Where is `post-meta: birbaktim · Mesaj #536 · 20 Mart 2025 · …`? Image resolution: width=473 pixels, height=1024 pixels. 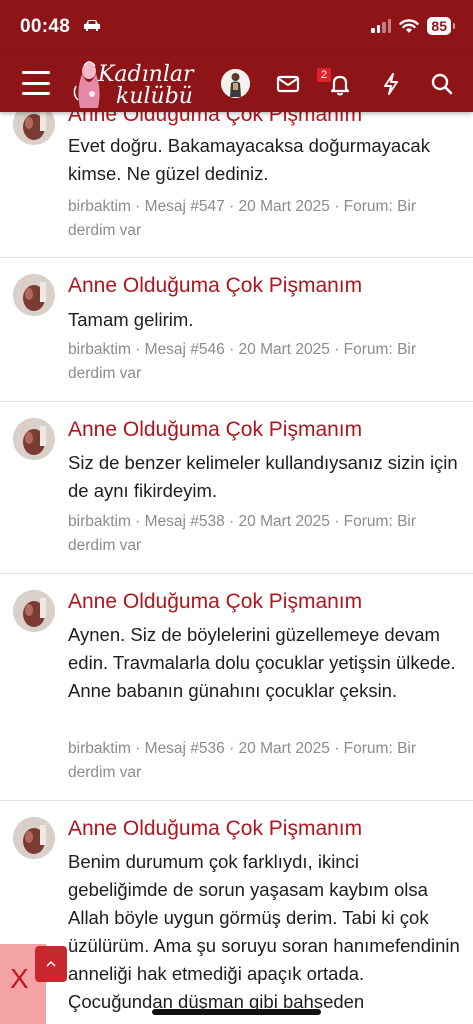 post-meta: birbaktim · Mesaj #536 · 20 Mart 2025 · … is located at coordinates (264, 761).